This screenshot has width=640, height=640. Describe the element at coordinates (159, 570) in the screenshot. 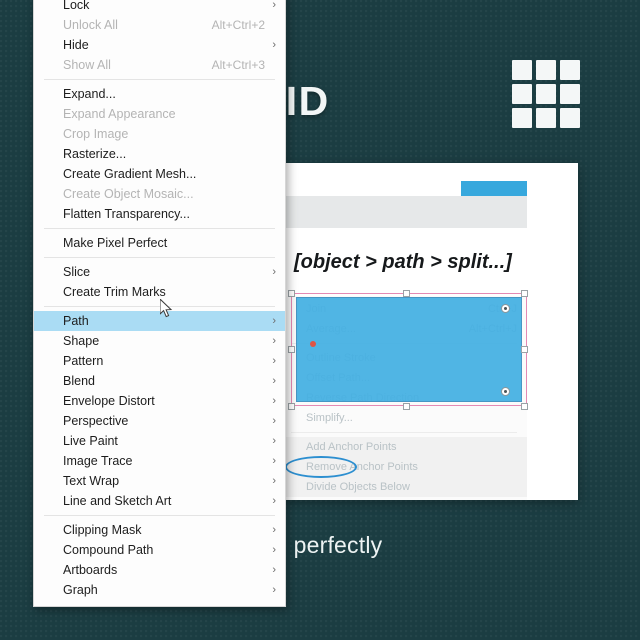

I see `menu-item-artboards: Artboards ›` at that location.